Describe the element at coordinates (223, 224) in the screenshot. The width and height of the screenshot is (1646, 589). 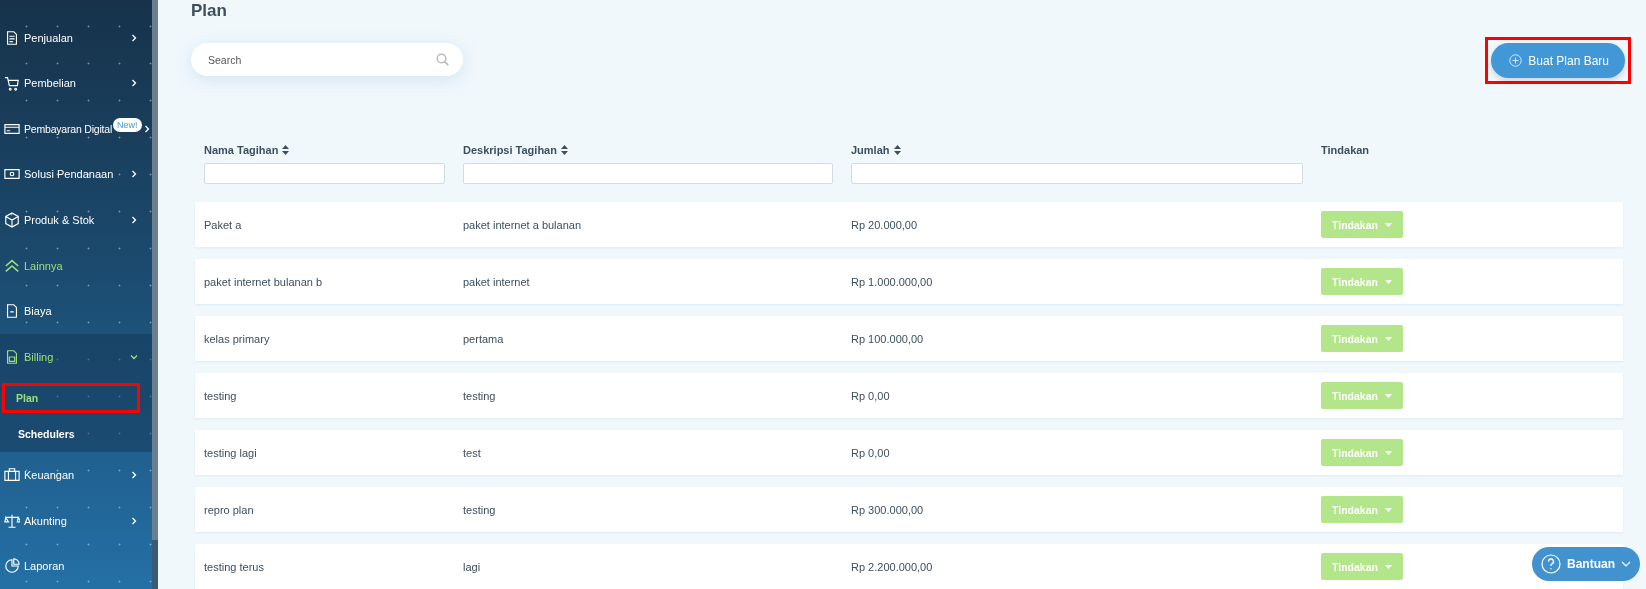
I see `table-cell-text: Paket a` at that location.